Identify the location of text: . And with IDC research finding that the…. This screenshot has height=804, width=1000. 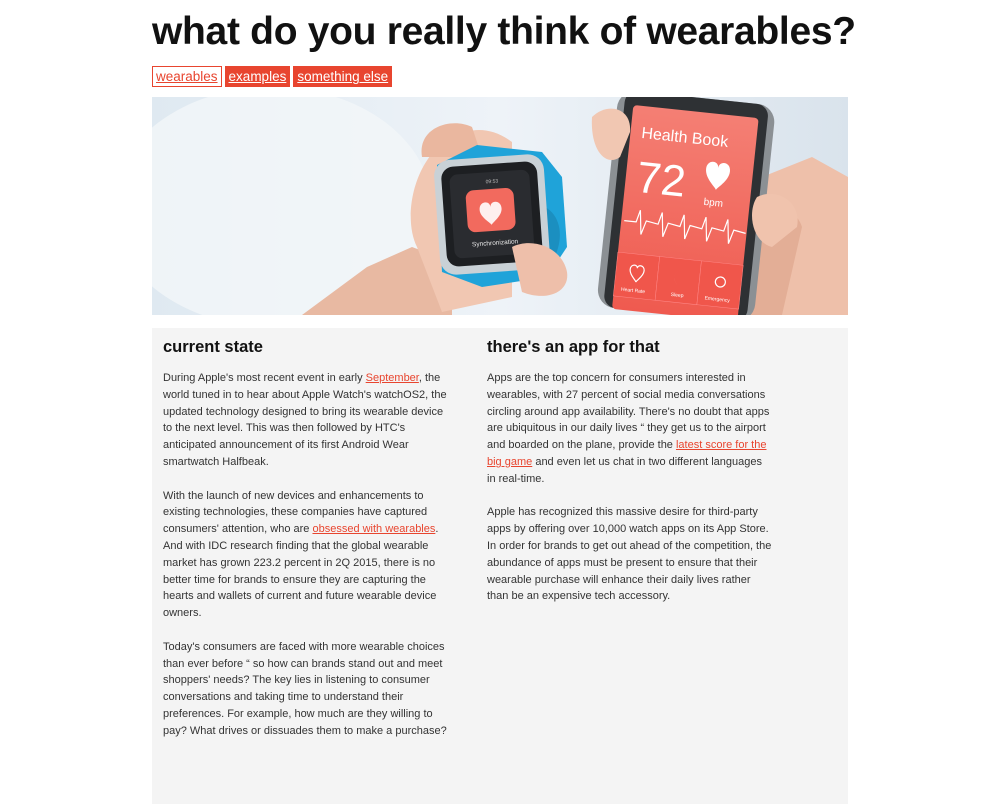
(301, 571).